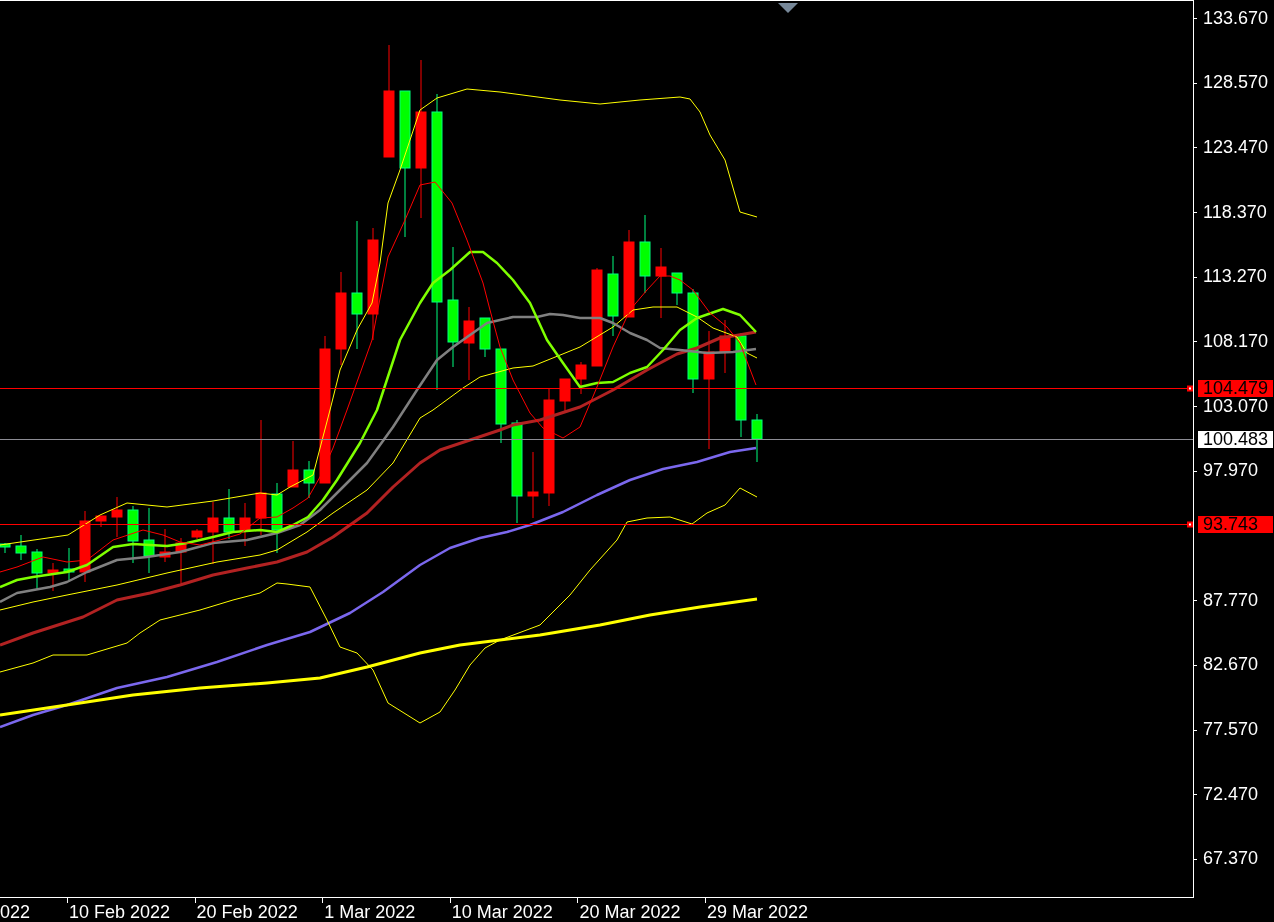 The width and height of the screenshot is (1274, 922). What do you see at coordinates (1235, 439) in the screenshot?
I see `price-tag: 100.483` at bounding box center [1235, 439].